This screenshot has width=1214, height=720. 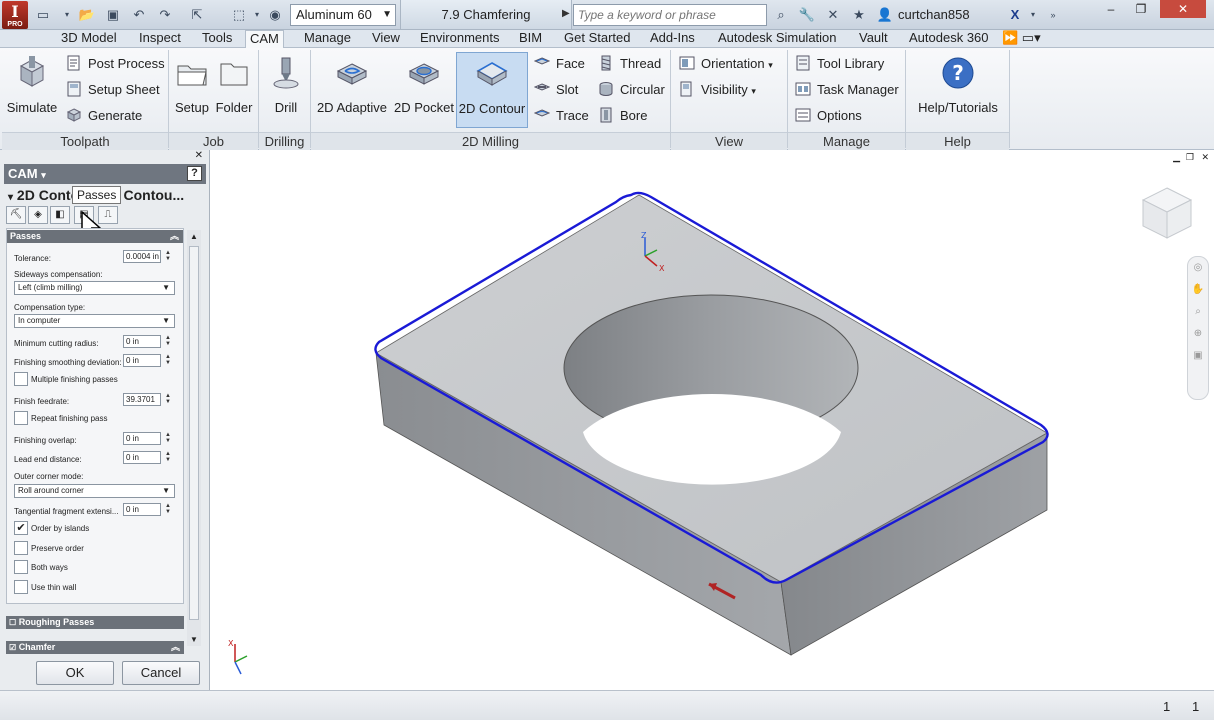 I want to click on close-panel-icon: ✕, so click(x=199, y=155).